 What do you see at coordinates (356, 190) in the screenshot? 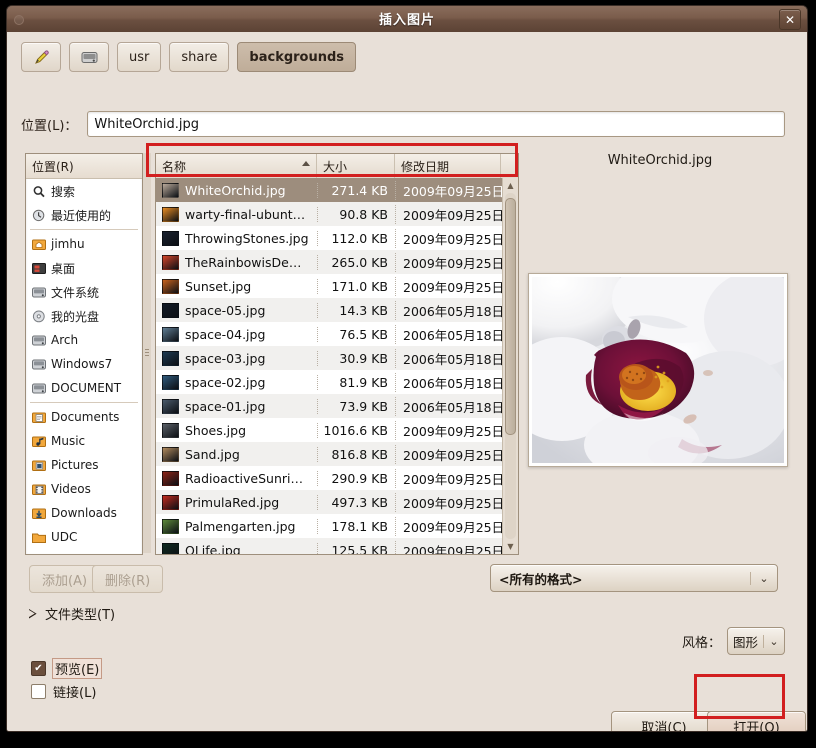
I see `file-size-cell: 271.4 KB` at bounding box center [356, 190].